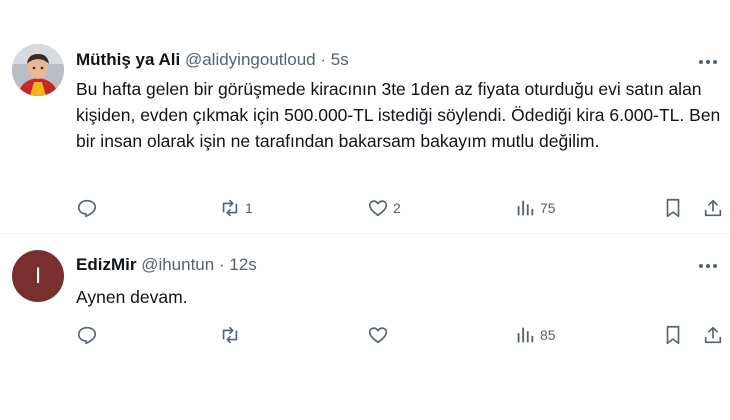 This screenshot has width=730, height=420. Describe the element at coordinates (548, 208) in the screenshot. I see `views-count: 75` at that location.